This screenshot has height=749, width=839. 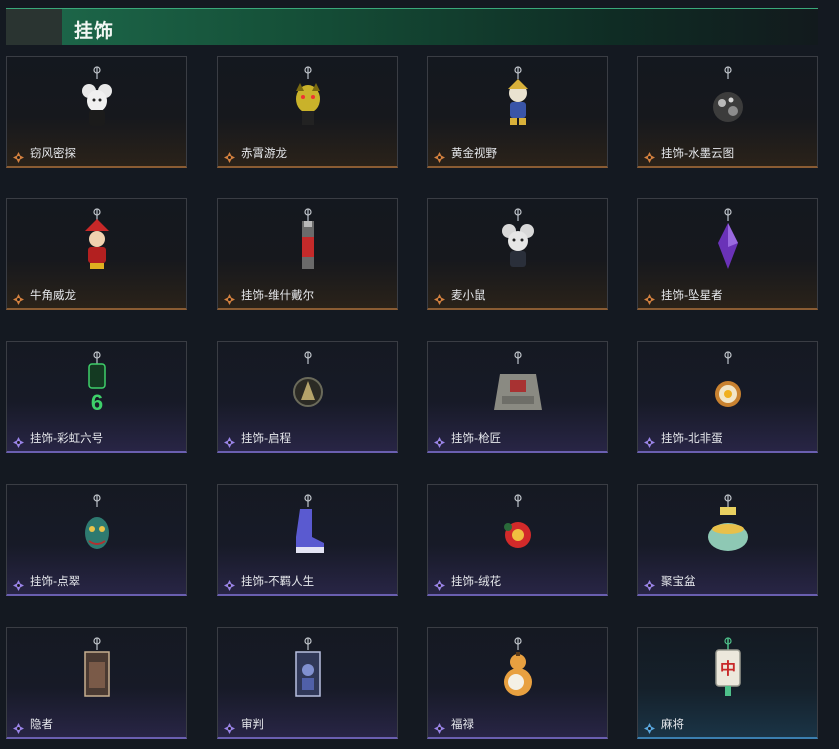 What do you see at coordinates (518, 386) in the screenshot?
I see `vest-charm-icon` at bounding box center [518, 386].